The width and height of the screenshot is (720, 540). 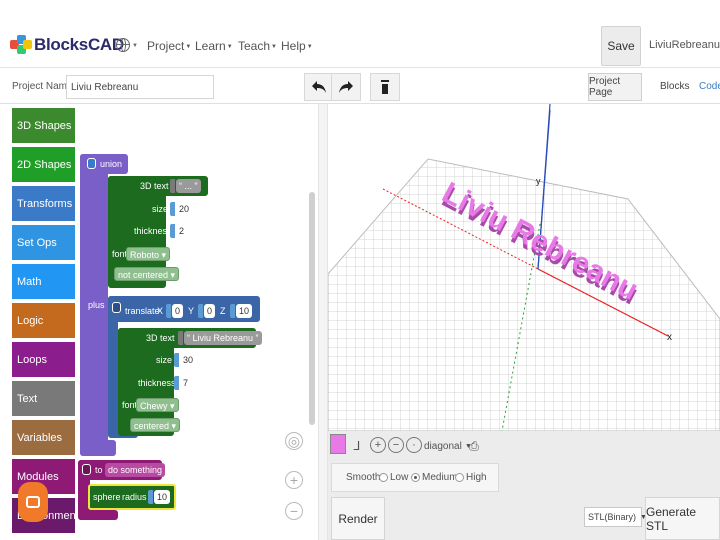 What do you see at coordinates (476, 477) in the screenshot?
I see `high-label: High` at bounding box center [476, 477].